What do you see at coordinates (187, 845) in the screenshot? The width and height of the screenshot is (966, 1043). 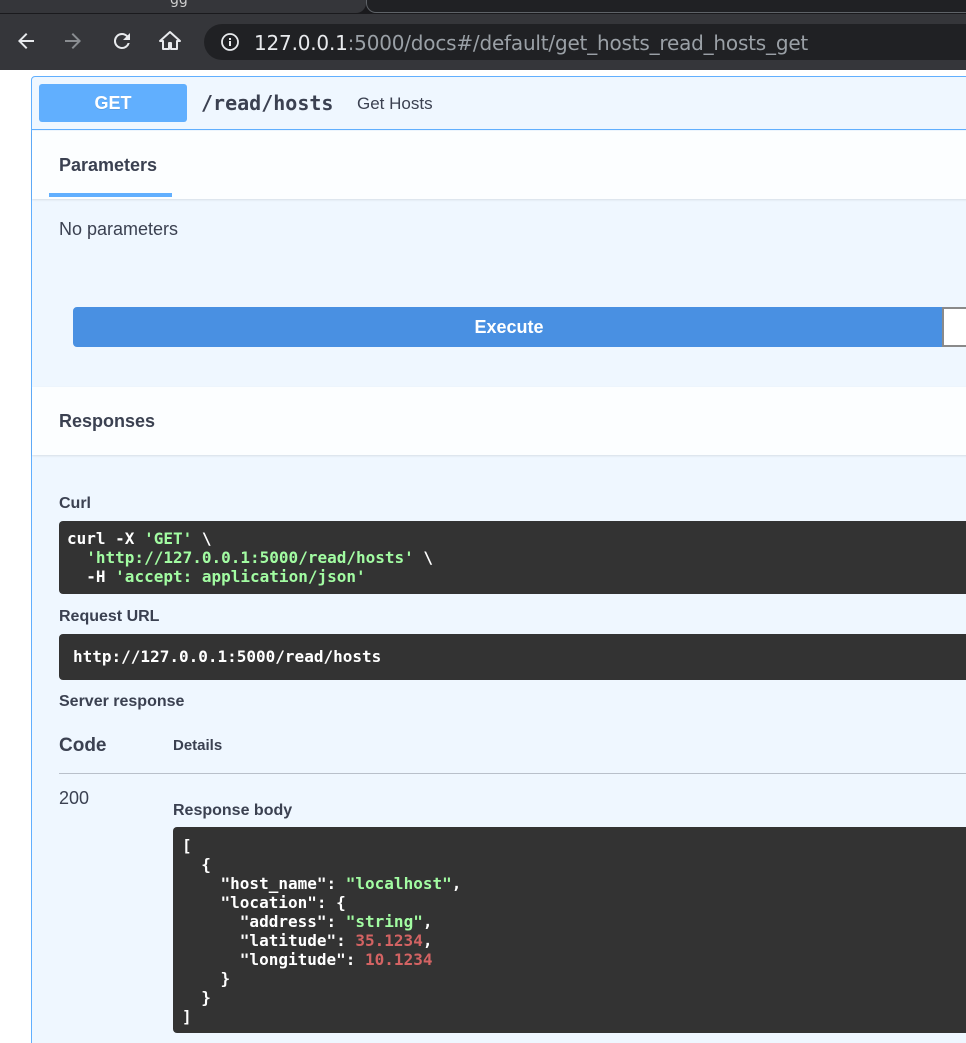 I see `json-line: [` at bounding box center [187, 845].